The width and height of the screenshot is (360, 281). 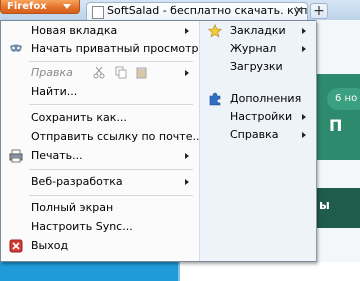 I want to click on menu-label: Правка, so click(x=52, y=72).